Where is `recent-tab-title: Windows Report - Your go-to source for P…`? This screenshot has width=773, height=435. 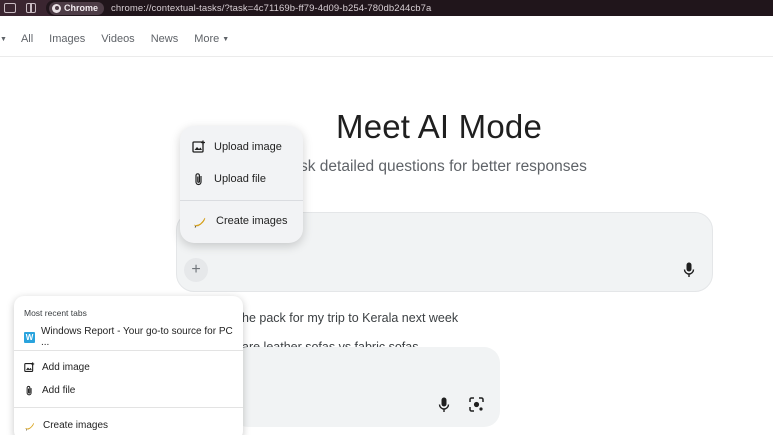
recent-tab-title: Windows Report - Your go-to source for P… is located at coordinates (136, 337).